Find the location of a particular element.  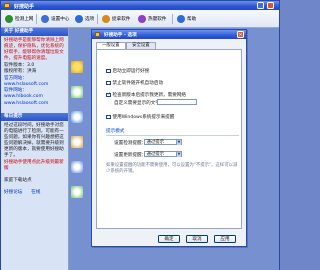

star-icon is located at coordinates (77, 67).